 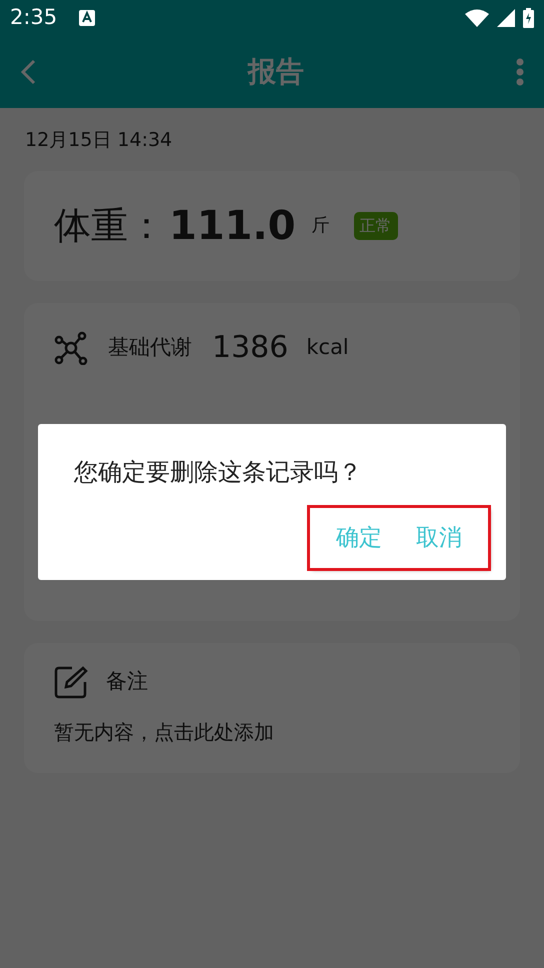 What do you see at coordinates (528, 18) in the screenshot?
I see `battery-charging-icon` at bounding box center [528, 18].